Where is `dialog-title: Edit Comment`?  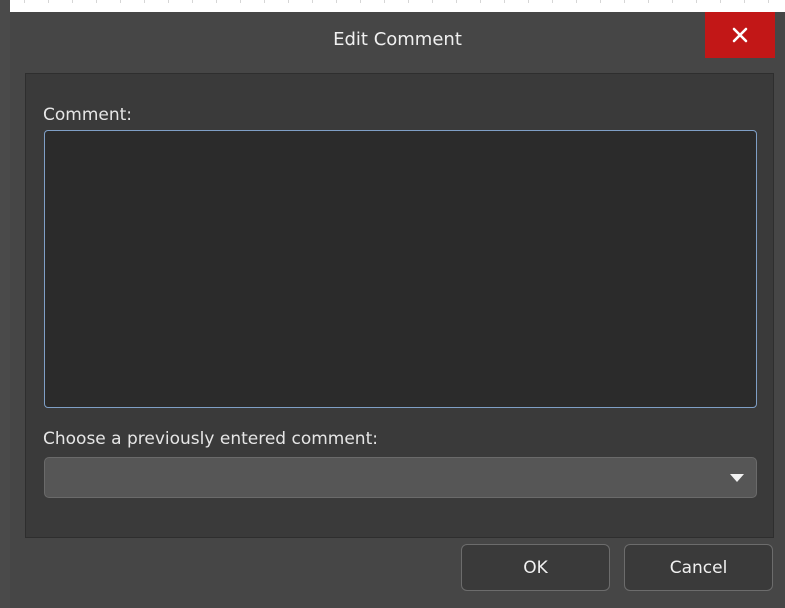 dialog-title: Edit Comment is located at coordinates (397, 39).